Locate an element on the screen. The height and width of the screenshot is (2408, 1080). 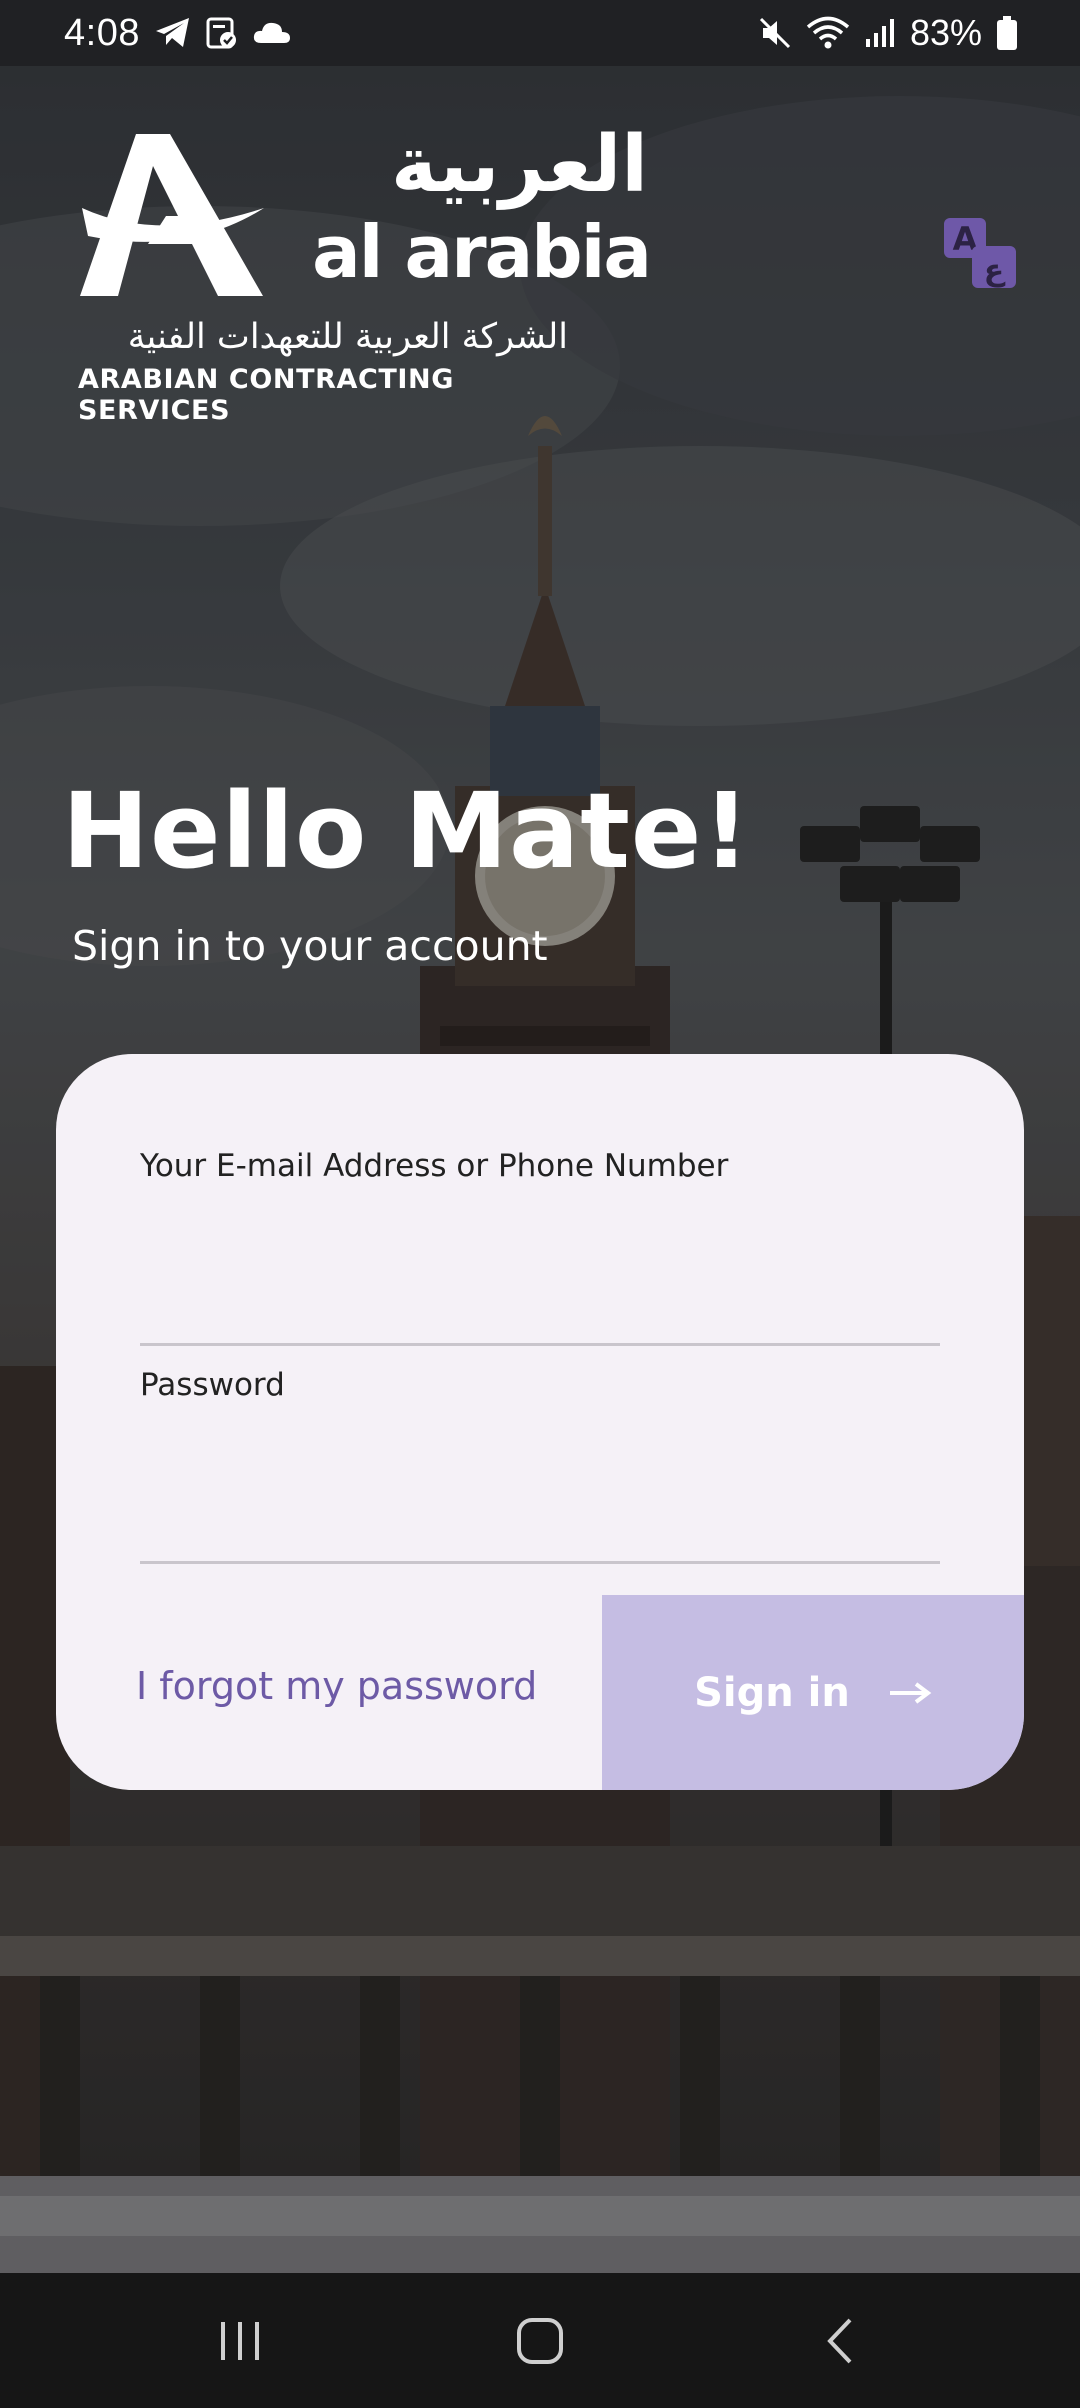
telegram-icon is located at coordinates (173, 33).